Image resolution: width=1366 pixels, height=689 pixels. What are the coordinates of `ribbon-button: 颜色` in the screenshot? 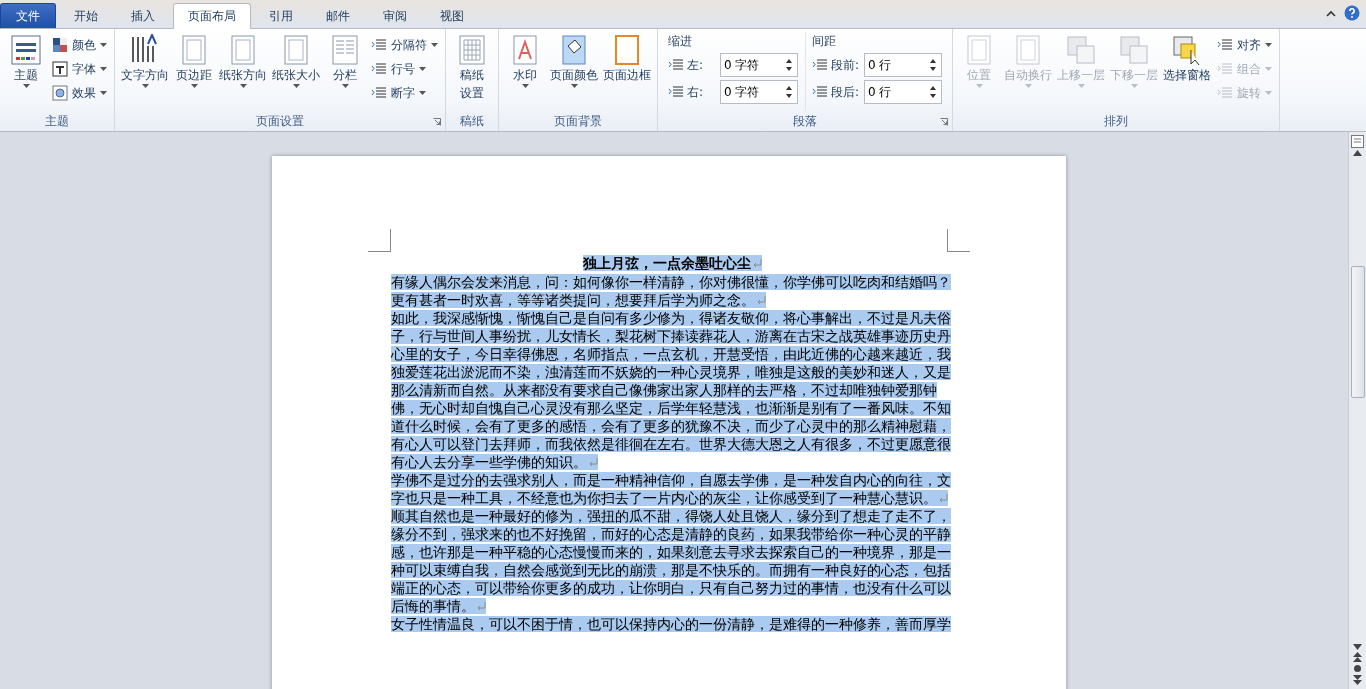 It's located at (79, 45).